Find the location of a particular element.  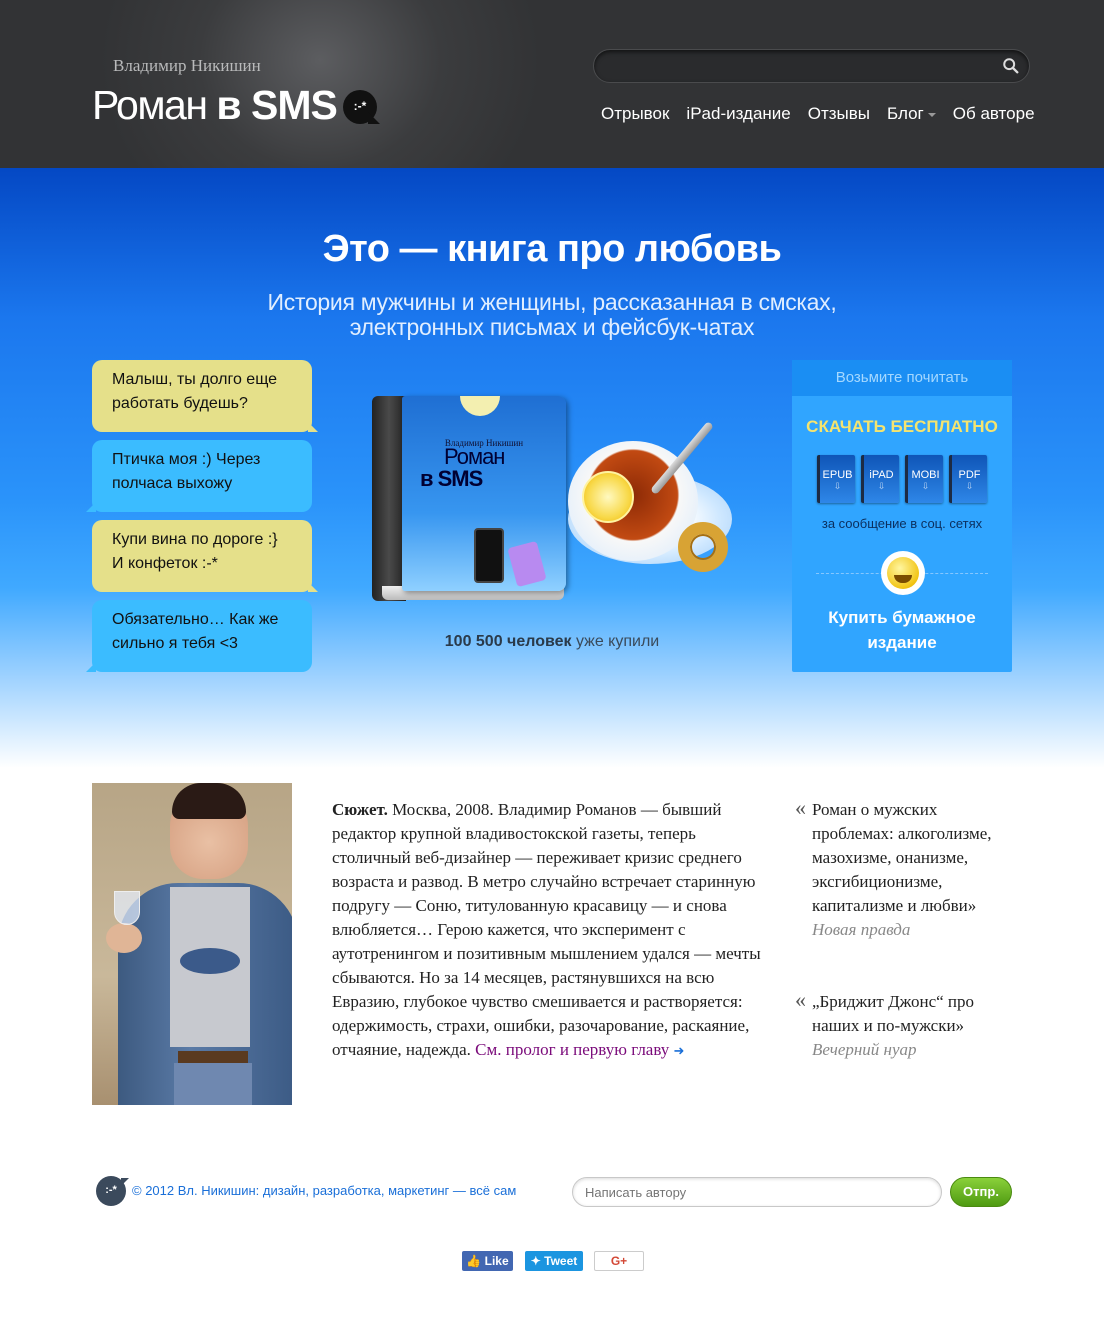

photo-shirt-logo is located at coordinates (210, 961).